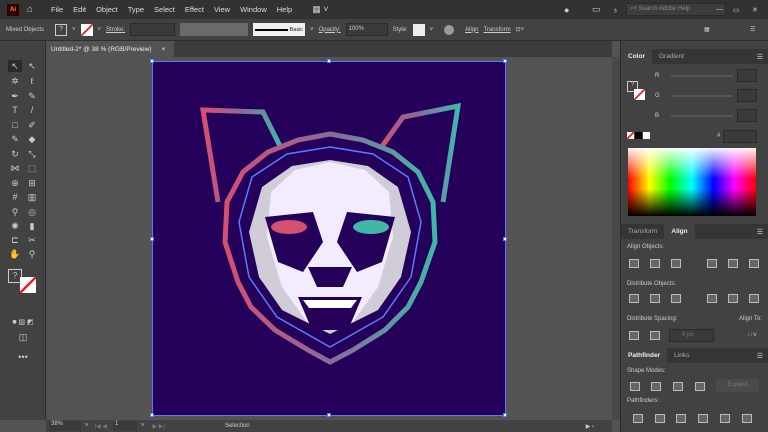  What do you see at coordinates (702, 76) in the screenshot?
I see `channel-r-slider` at bounding box center [702, 76].